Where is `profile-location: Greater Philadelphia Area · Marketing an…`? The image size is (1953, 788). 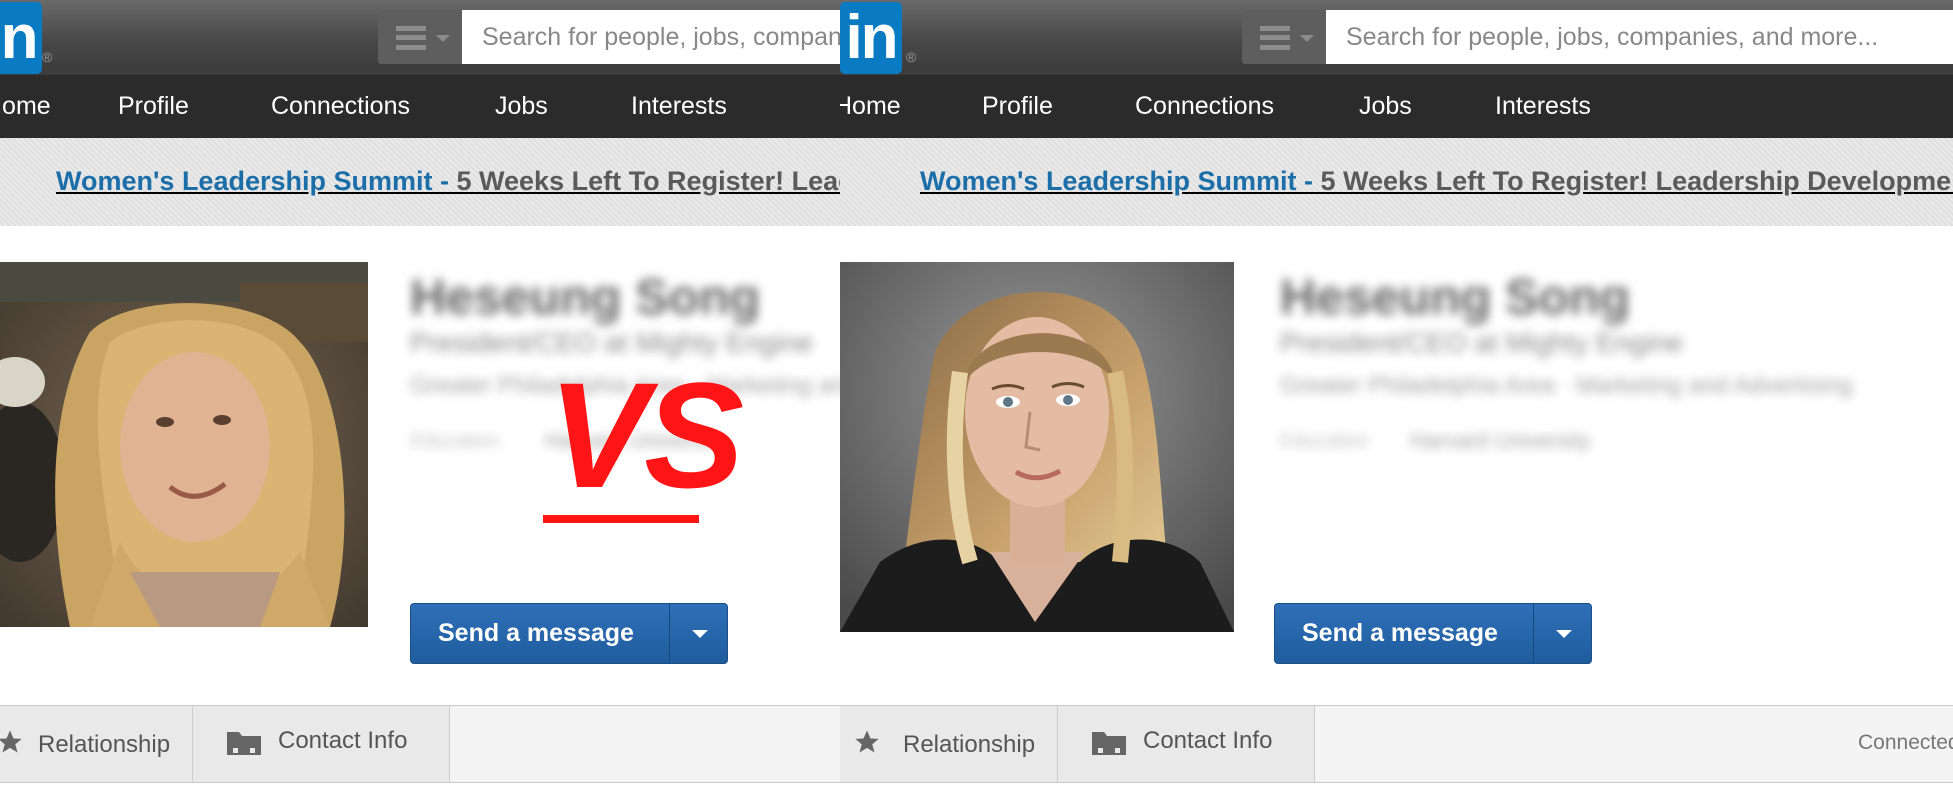
profile-location: Greater Philadelphia Area · Marketing an… is located at coordinates (1566, 385).